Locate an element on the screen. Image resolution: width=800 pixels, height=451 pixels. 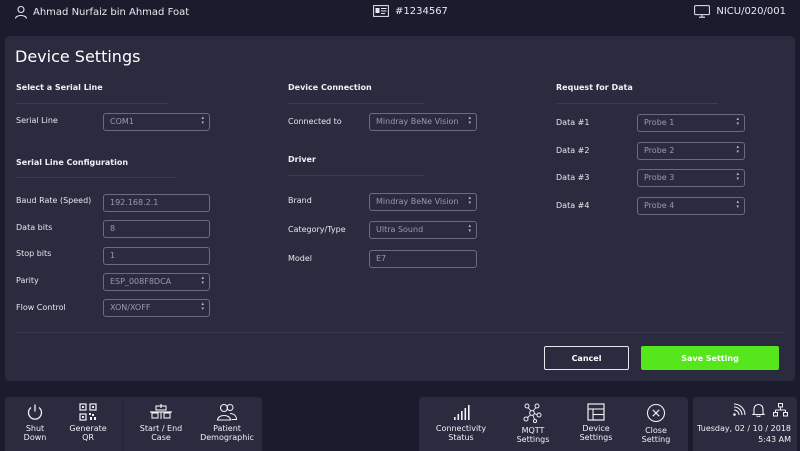
category-label: Category/Type is located at coordinates (317, 229).